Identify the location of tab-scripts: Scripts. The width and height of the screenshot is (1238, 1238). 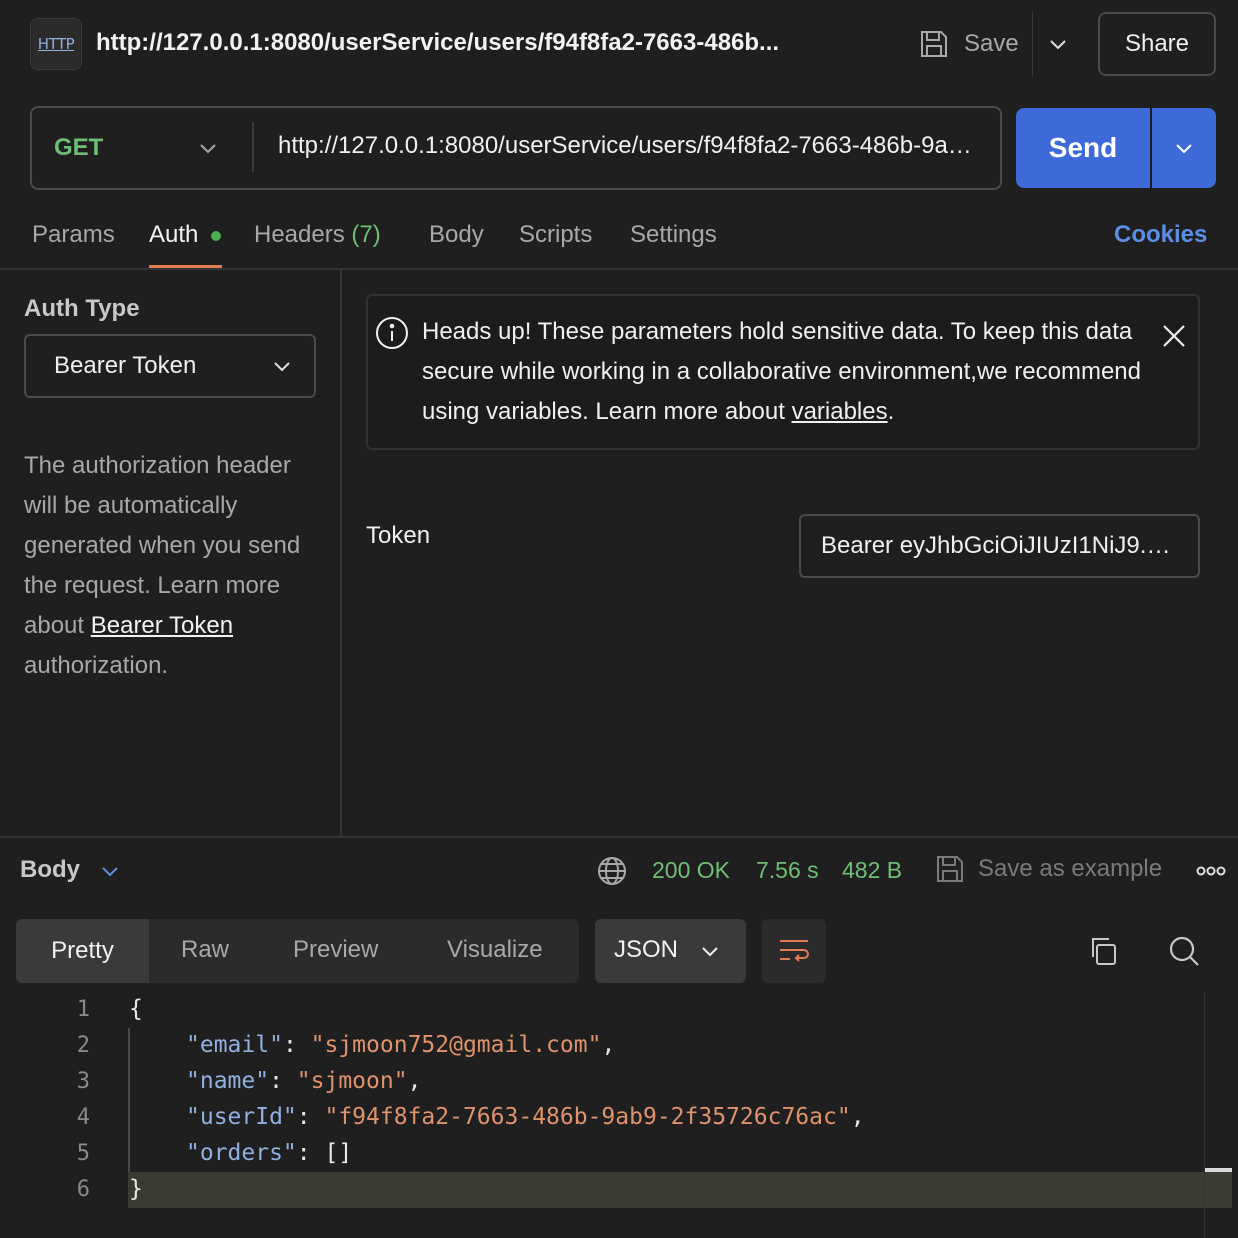
(555, 235).